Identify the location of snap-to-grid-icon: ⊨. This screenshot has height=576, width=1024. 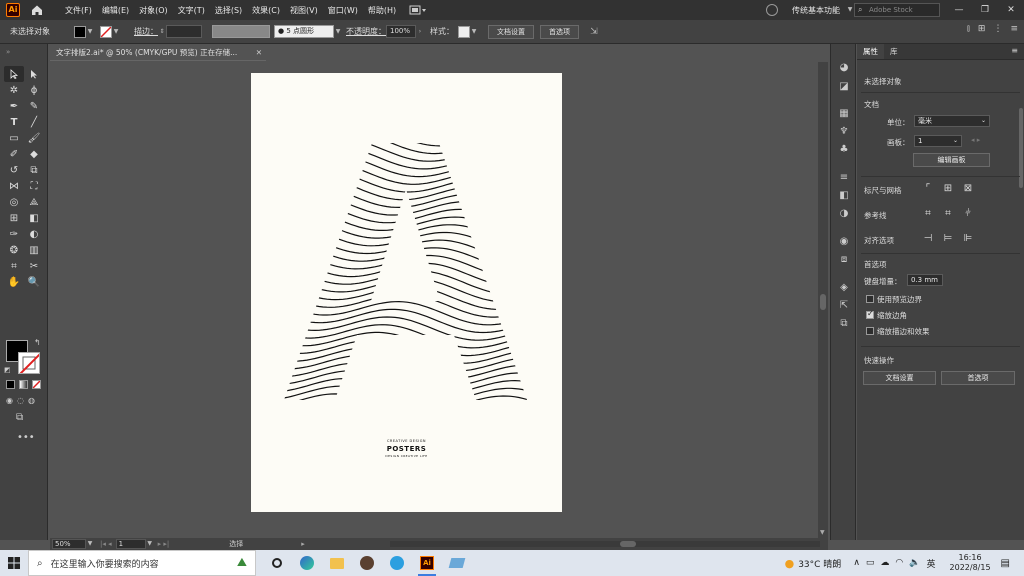
(948, 239).